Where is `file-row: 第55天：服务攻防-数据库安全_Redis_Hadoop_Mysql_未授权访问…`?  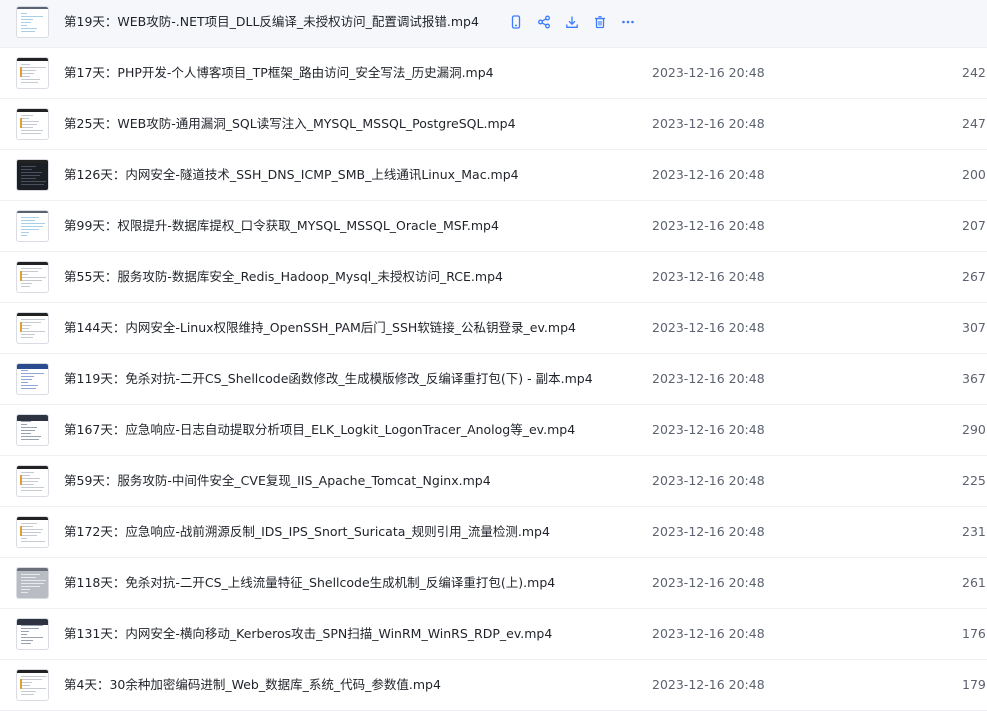
file-row: 第55天：服务攻防-数据库安全_Redis_Hadoop_Mysql_未授权访问… is located at coordinates (493, 277).